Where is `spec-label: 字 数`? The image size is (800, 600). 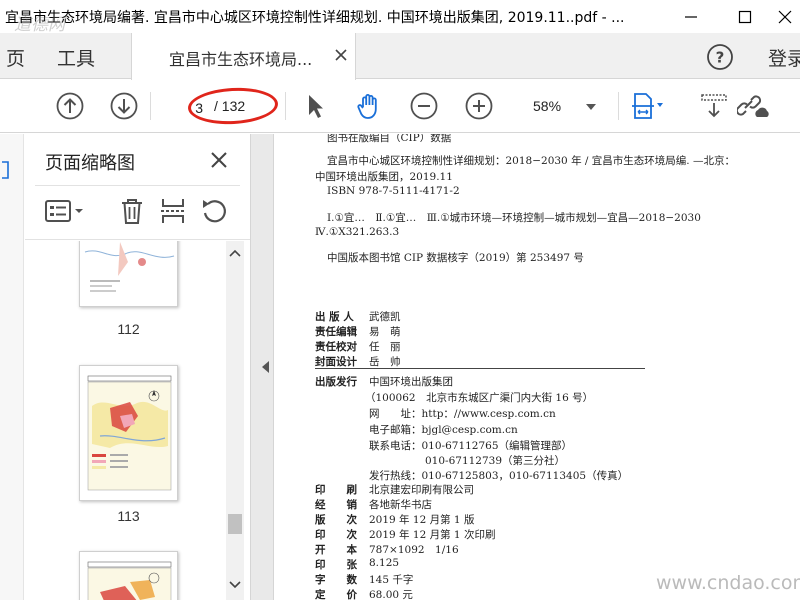
spec-label: 字 数 is located at coordinates (336, 580).